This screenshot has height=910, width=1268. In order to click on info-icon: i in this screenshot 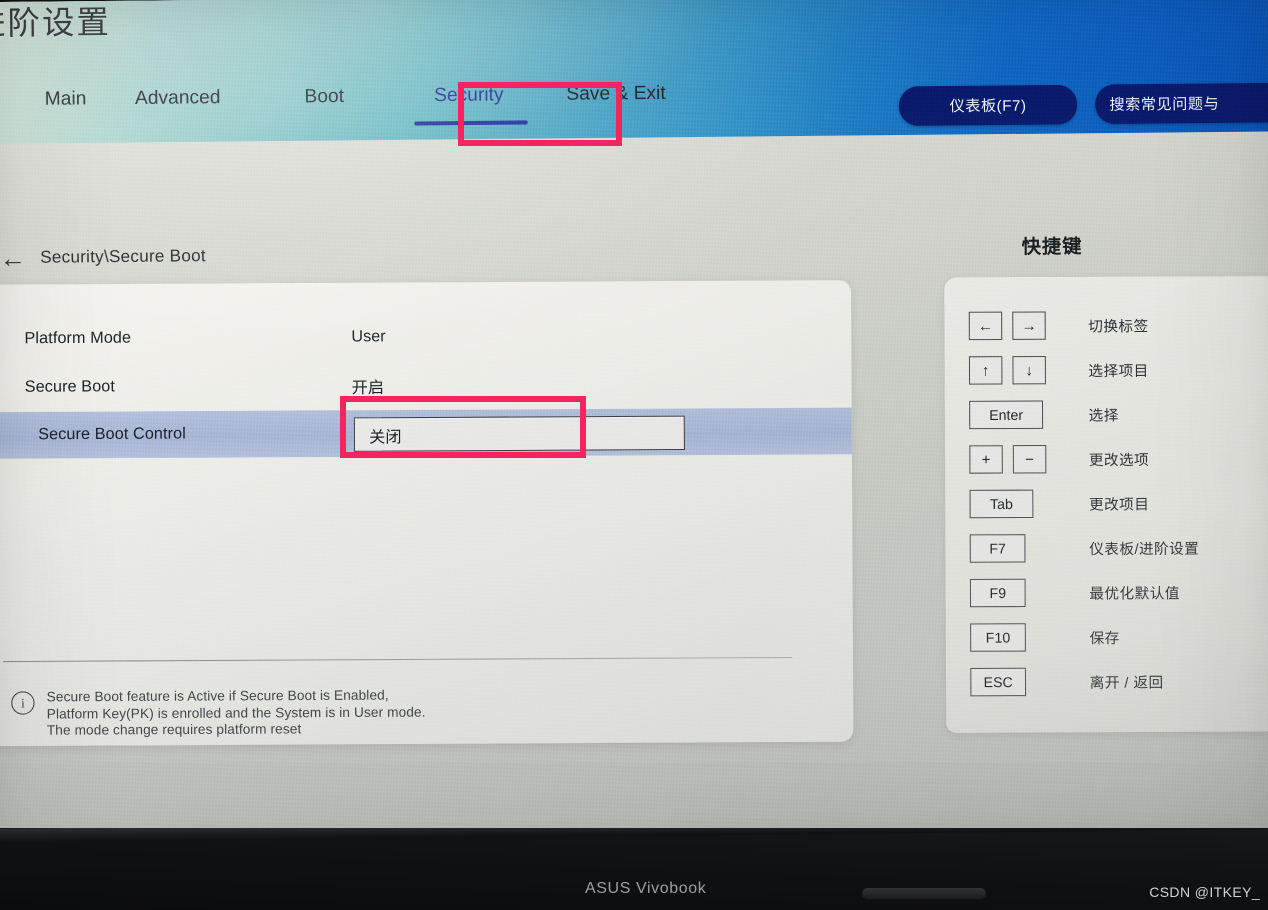, I will do `click(23, 703)`.